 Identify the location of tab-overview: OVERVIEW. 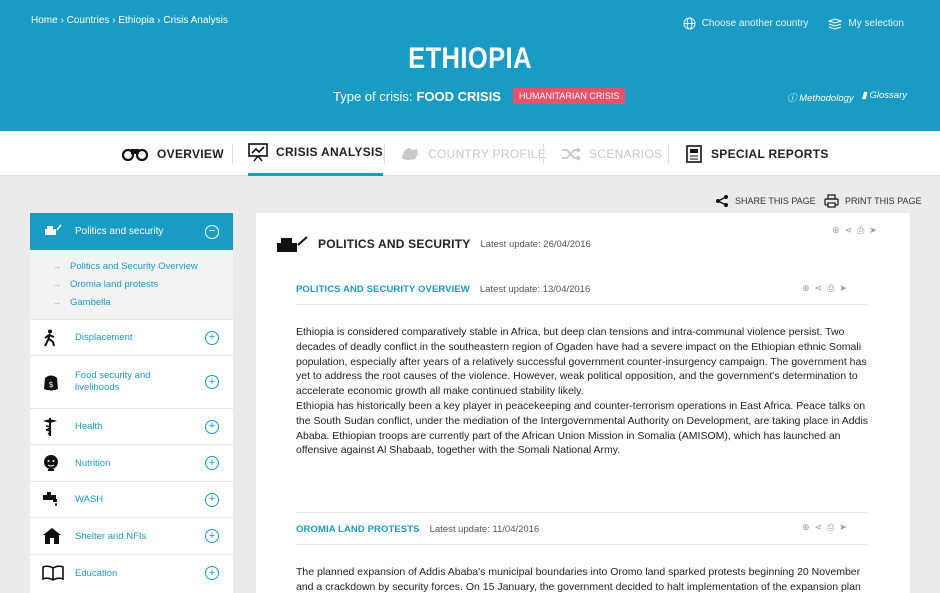
(172, 153).